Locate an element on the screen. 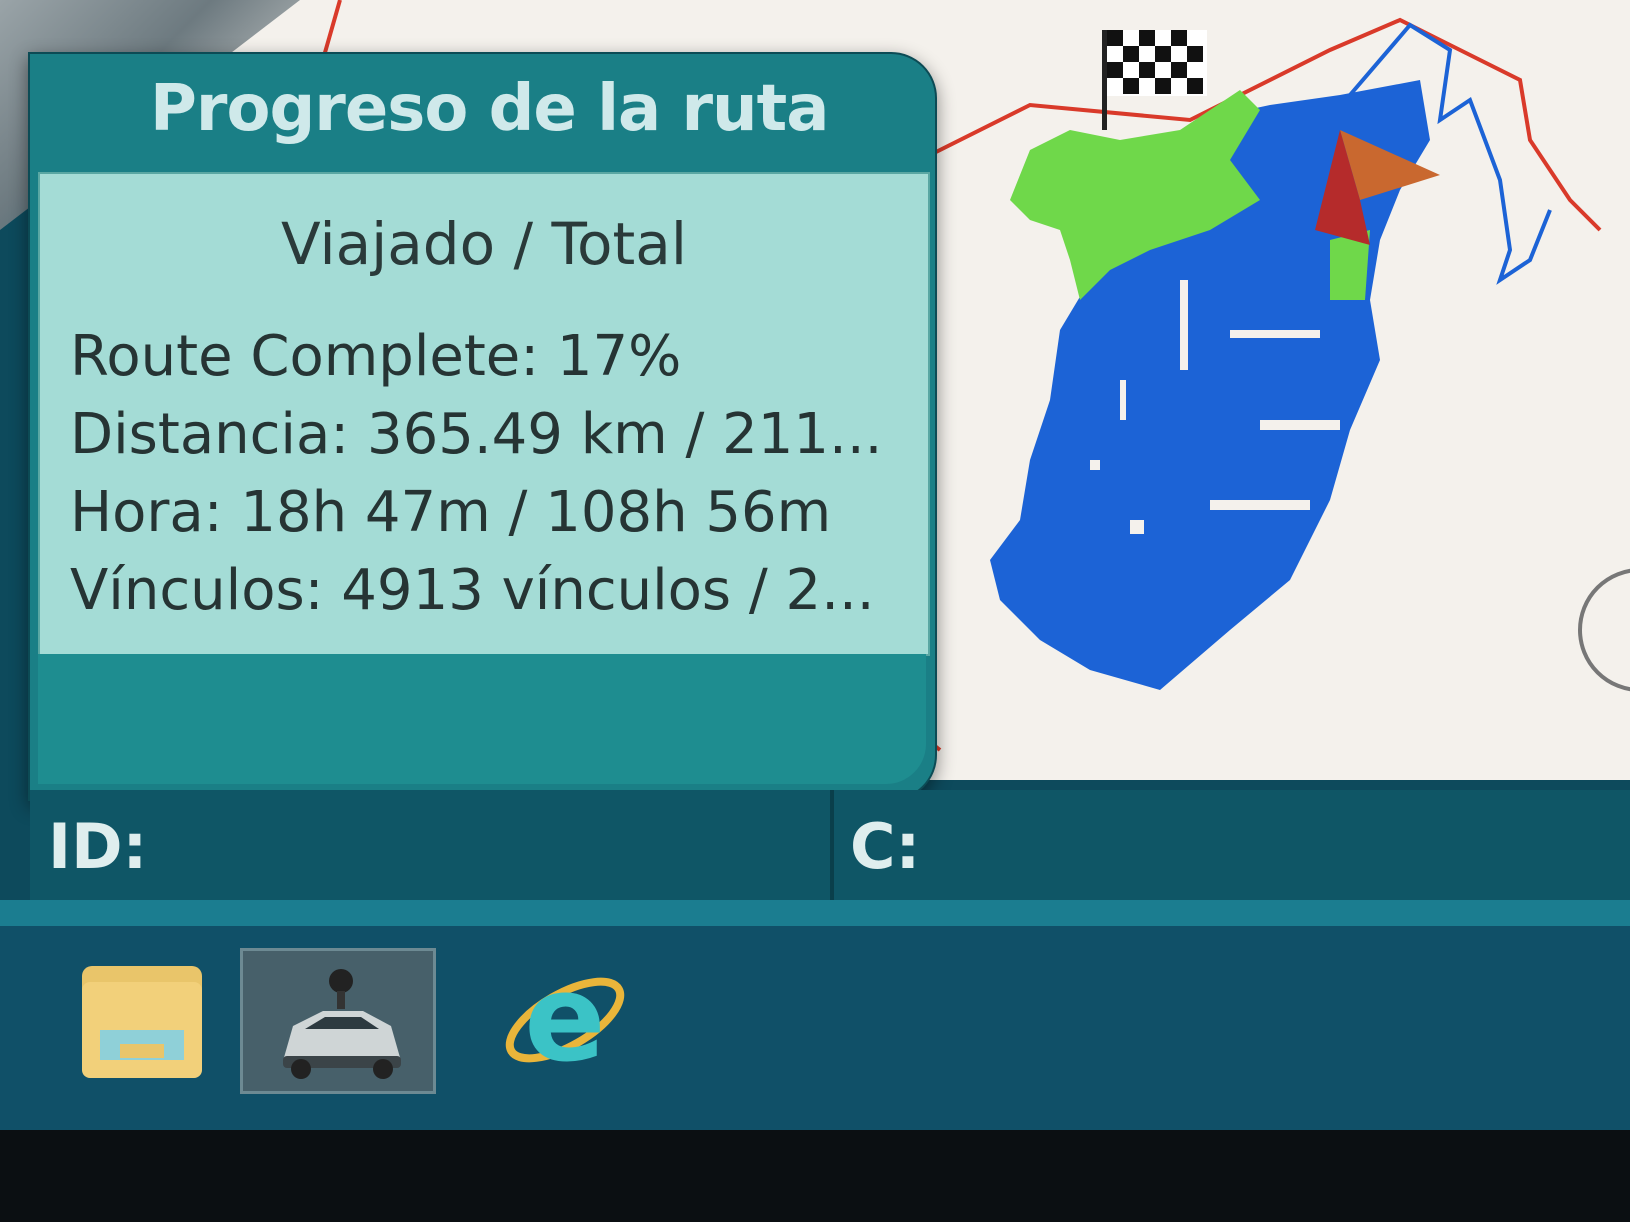 Image resolution: width=1630 pixels, height=1222 pixels. dialog-title: Progreso de la ruta is located at coordinates (489, 109).